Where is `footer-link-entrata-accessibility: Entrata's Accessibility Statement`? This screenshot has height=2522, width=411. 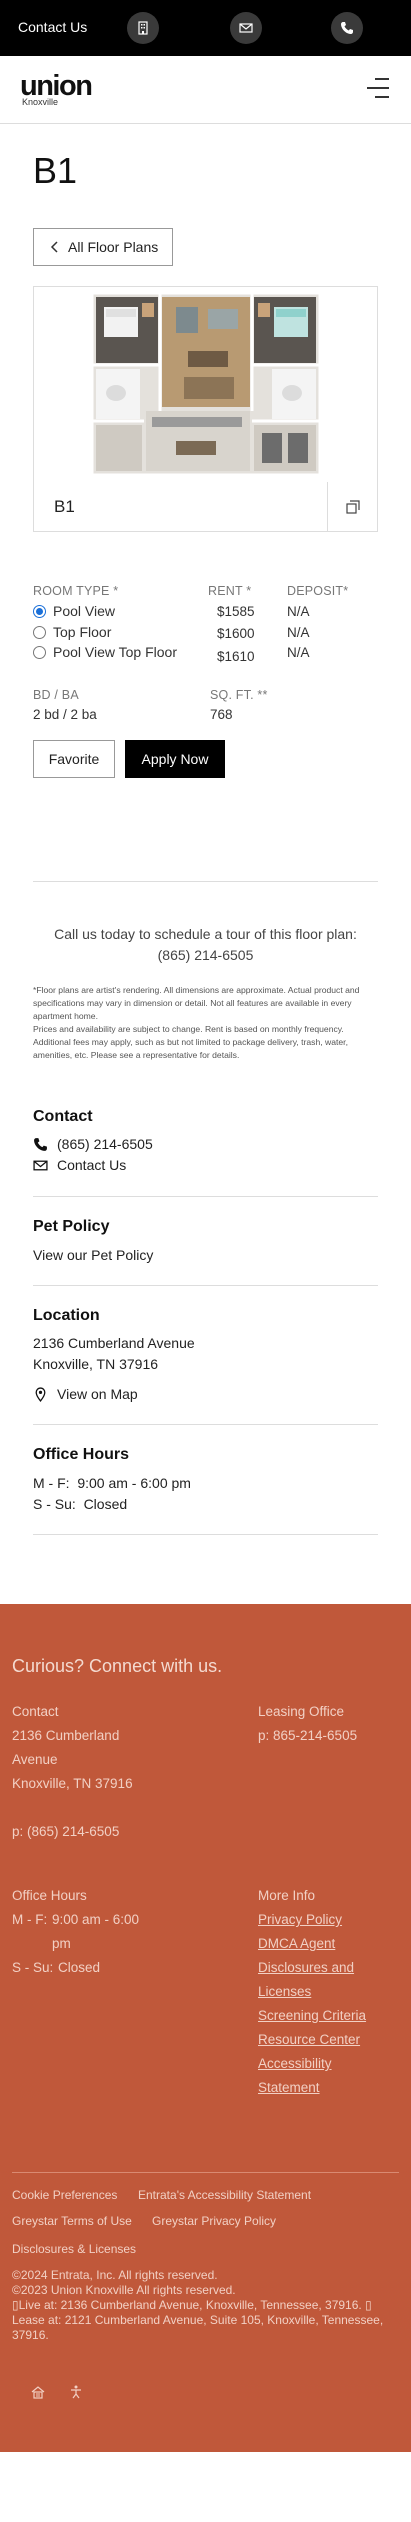 footer-link-entrata-accessibility: Entrata's Accessibility Statement is located at coordinates (224, 2195).